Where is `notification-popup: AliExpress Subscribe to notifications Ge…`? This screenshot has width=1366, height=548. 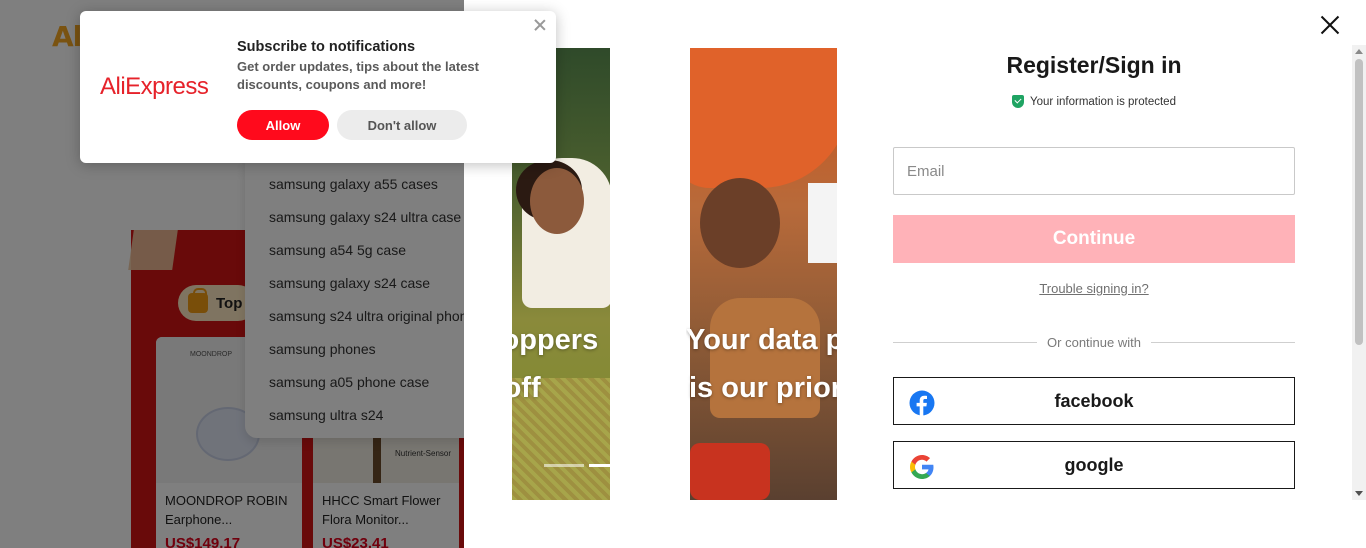
notification-popup: AliExpress Subscribe to notifications Ge… is located at coordinates (318, 87).